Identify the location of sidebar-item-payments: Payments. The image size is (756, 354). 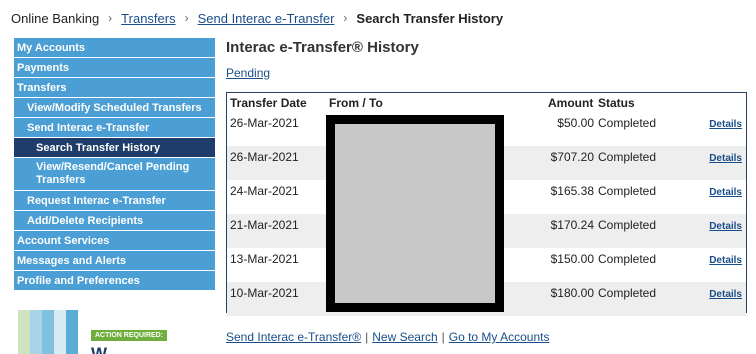
(114, 68).